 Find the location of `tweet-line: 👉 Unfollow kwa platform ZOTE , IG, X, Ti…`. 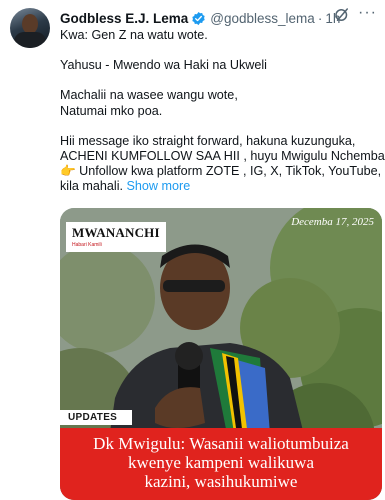

tweet-line: 👉 Unfollow kwa platform ZOTE , IG, X, Ti… is located at coordinates (221, 171).